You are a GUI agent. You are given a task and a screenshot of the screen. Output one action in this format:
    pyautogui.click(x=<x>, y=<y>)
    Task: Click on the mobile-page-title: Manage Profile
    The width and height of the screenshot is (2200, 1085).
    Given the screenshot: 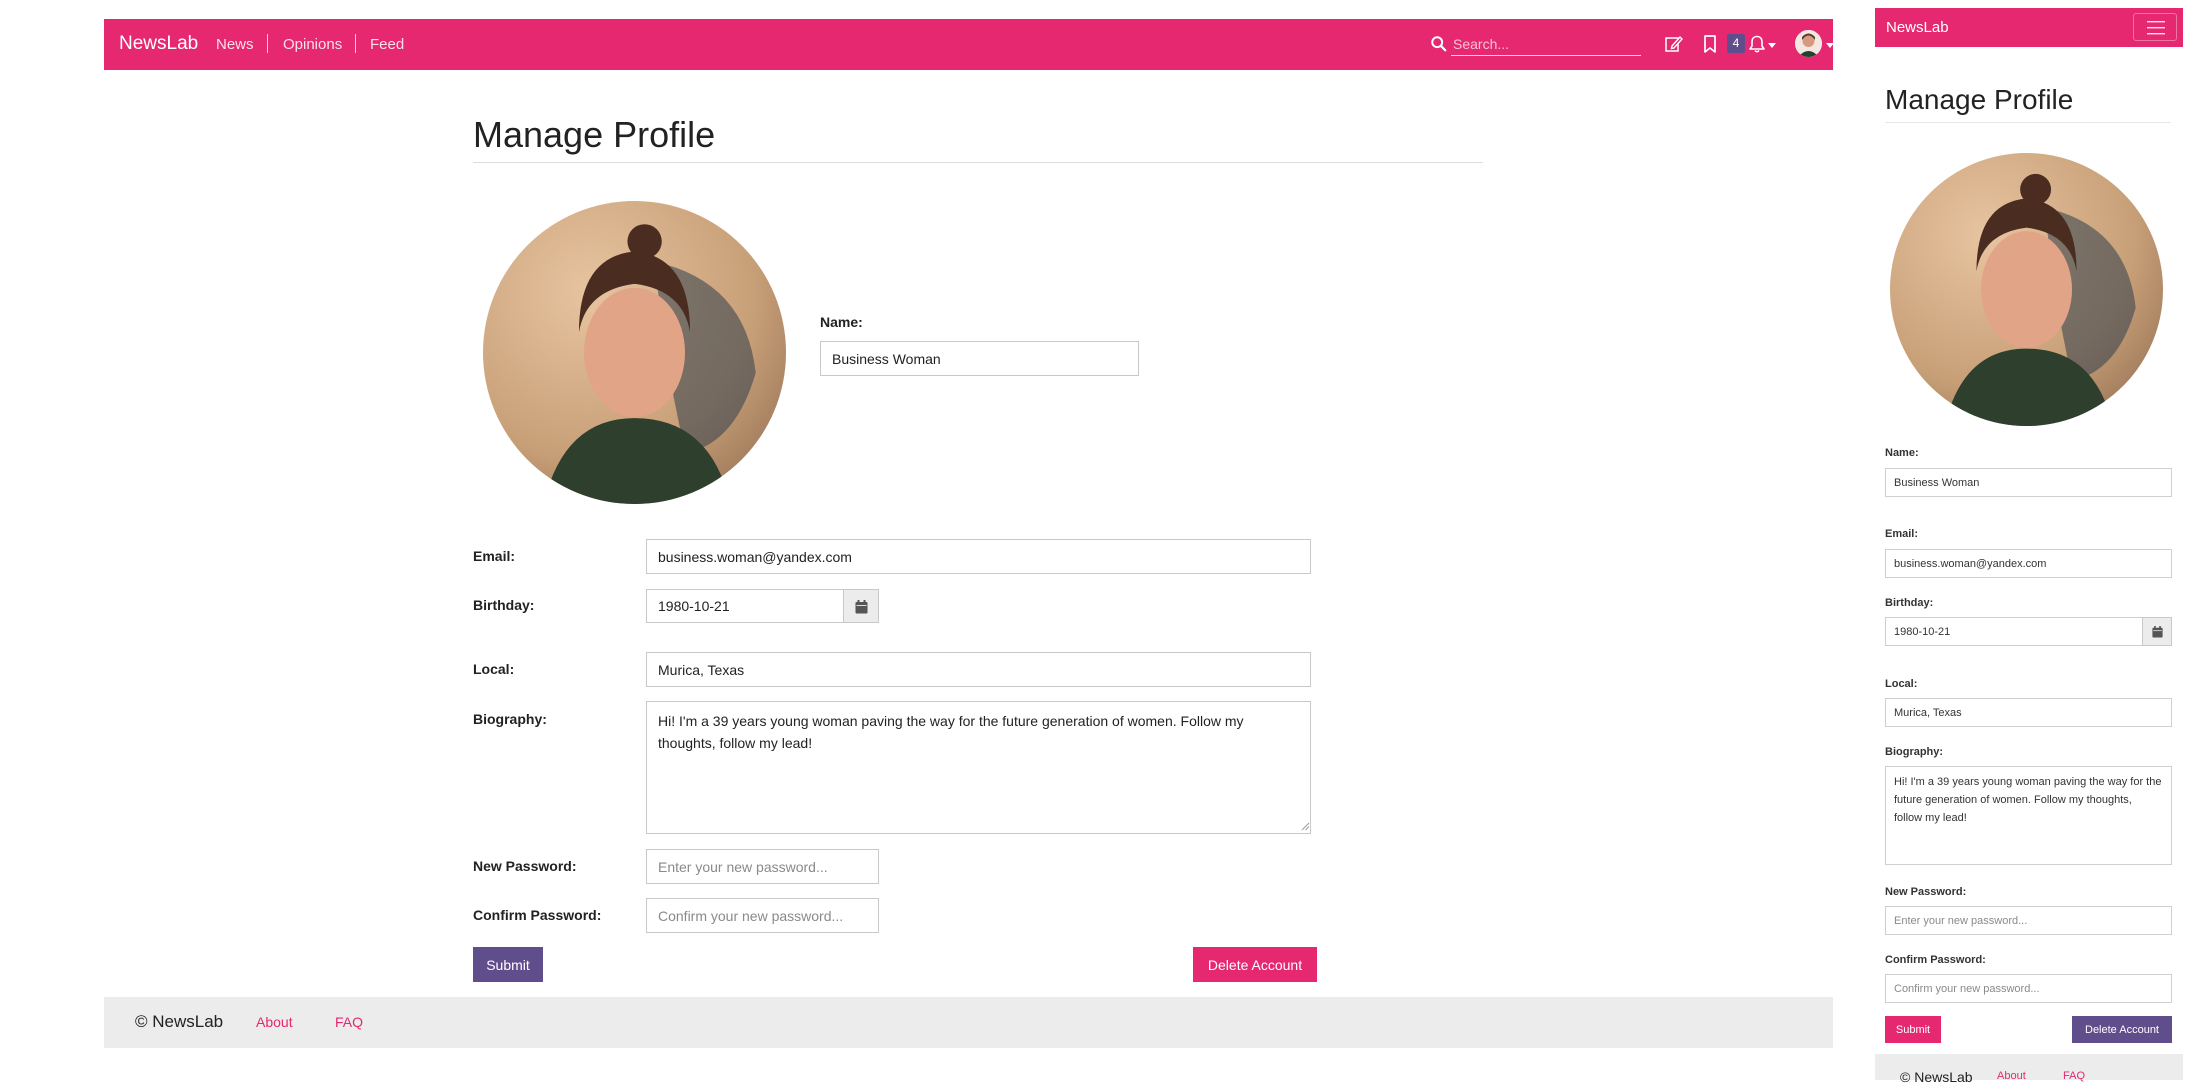 What is the action you would take?
    pyautogui.click(x=1979, y=99)
    